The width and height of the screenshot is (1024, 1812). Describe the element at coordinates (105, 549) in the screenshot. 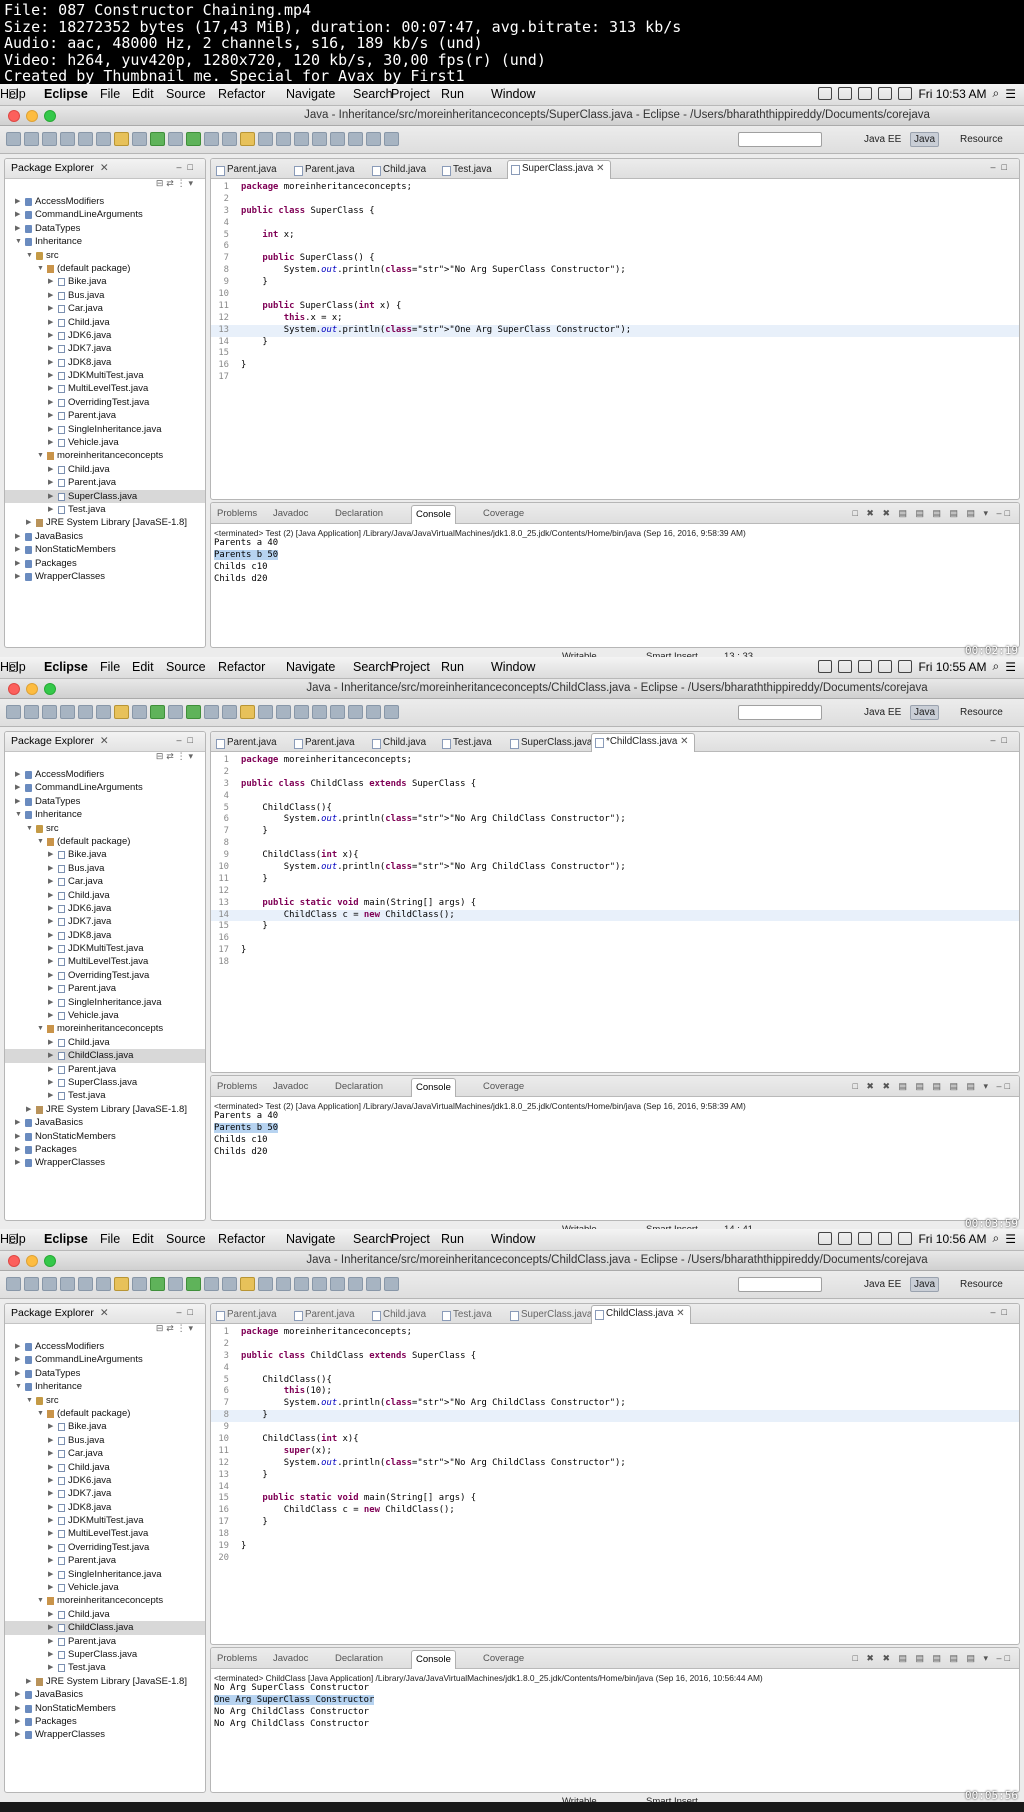

I see `tree-item: ▶ NonStaticMembers` at that location.